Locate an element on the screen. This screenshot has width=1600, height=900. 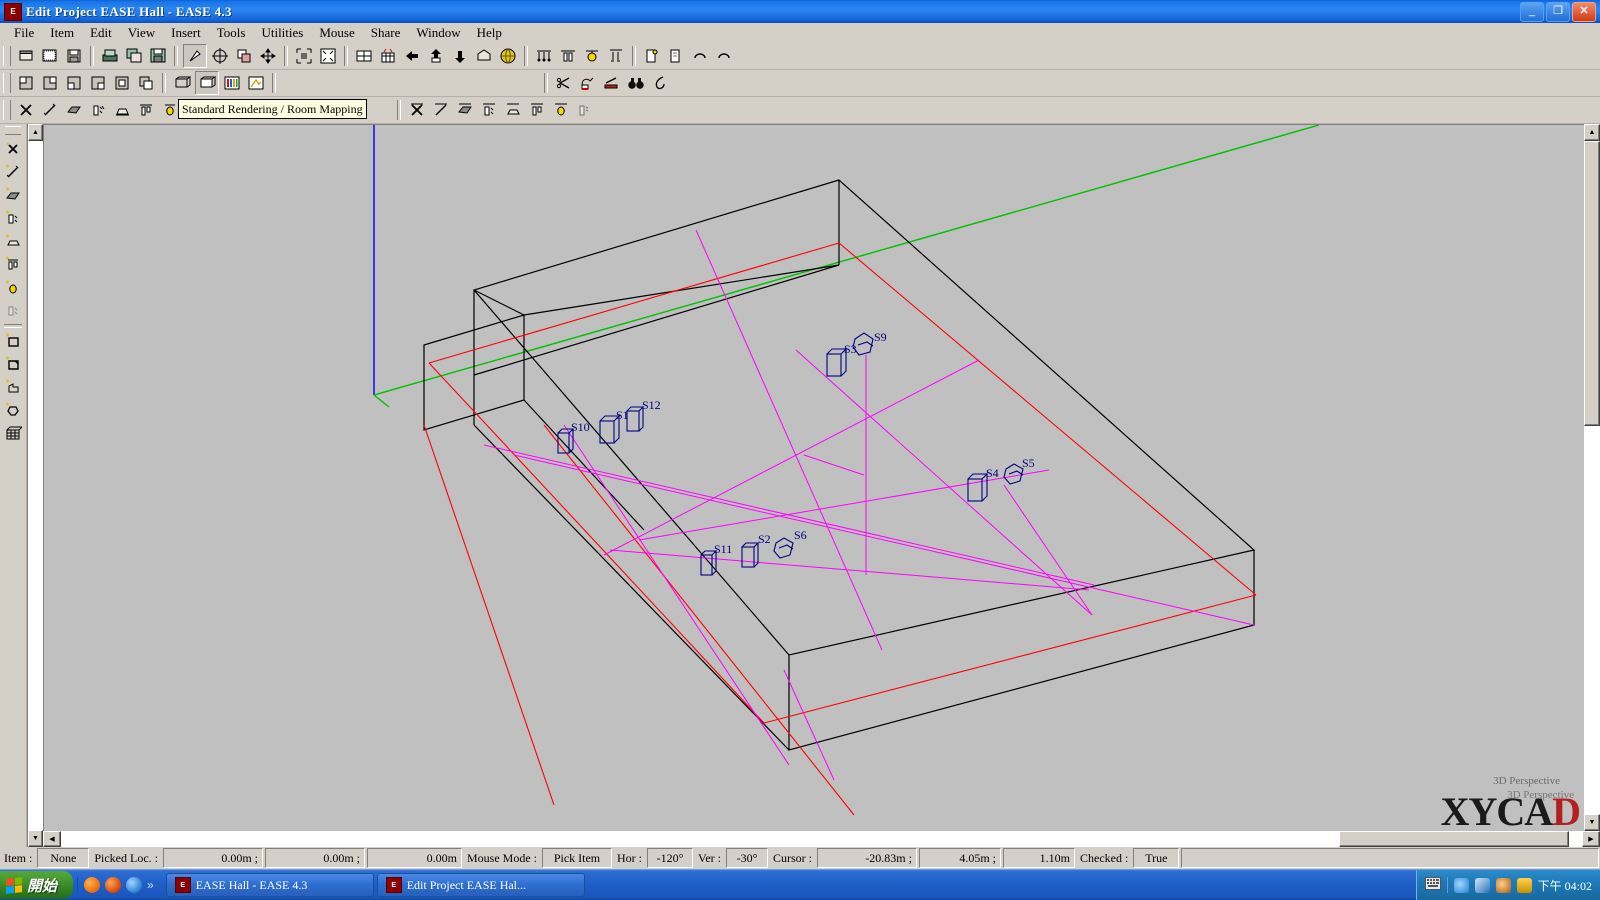
grid-toggle-icon is located at coordinates (364, 56).